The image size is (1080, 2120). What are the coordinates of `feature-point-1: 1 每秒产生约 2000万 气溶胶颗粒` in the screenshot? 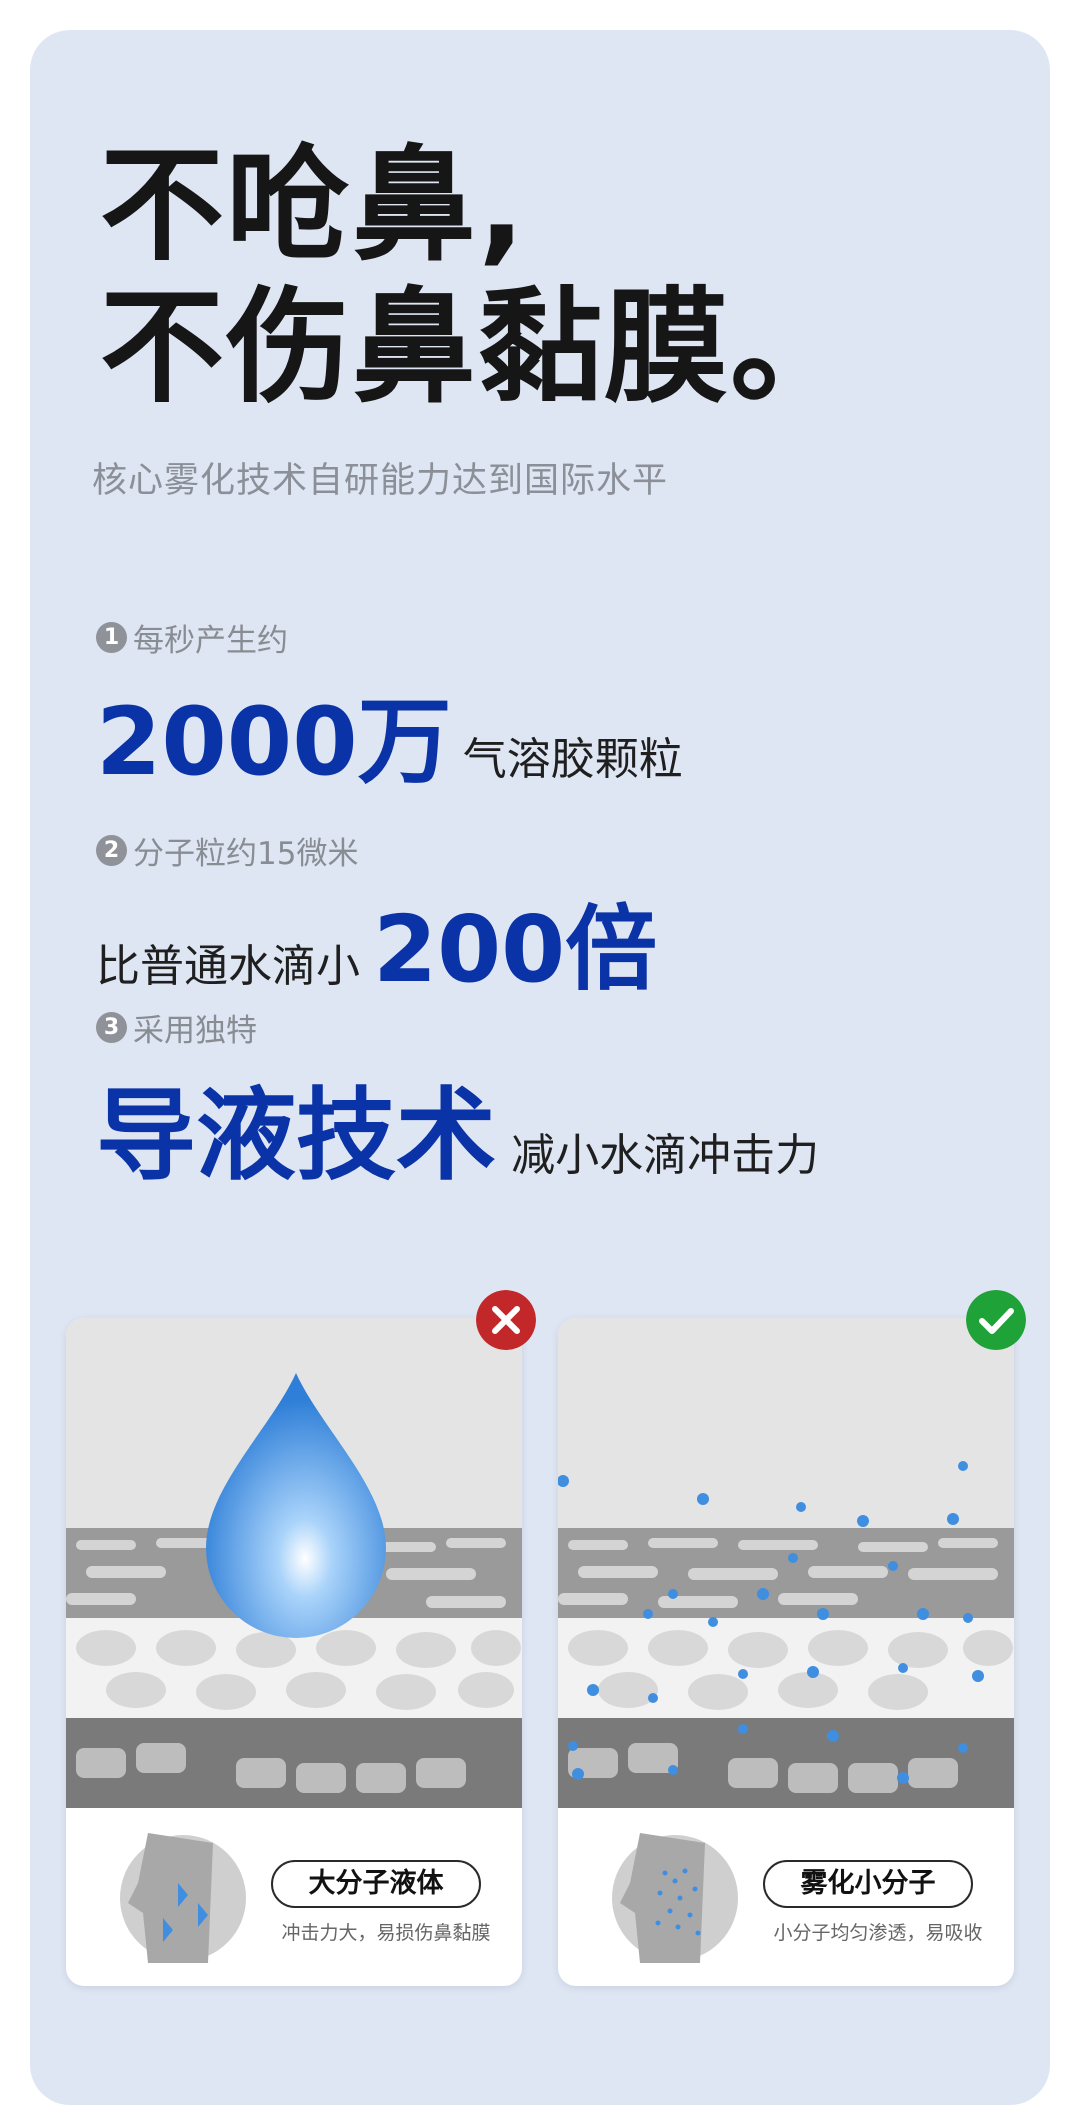 It's located at (389, 708).